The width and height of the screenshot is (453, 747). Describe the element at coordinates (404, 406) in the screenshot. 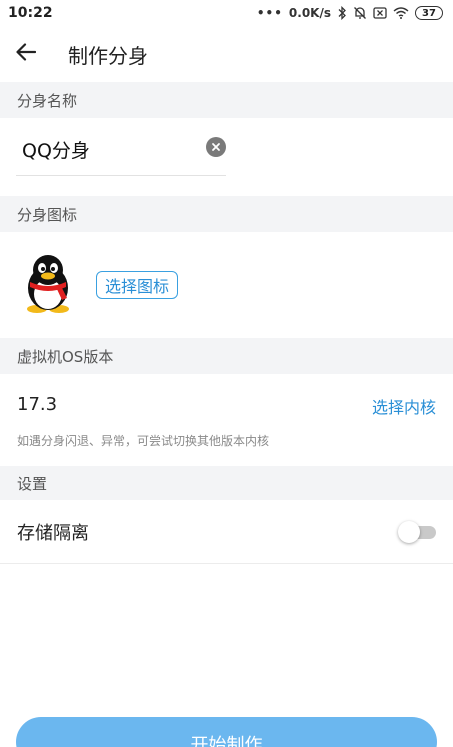

I see `choose-kernel-link: 选择内核` at that location.